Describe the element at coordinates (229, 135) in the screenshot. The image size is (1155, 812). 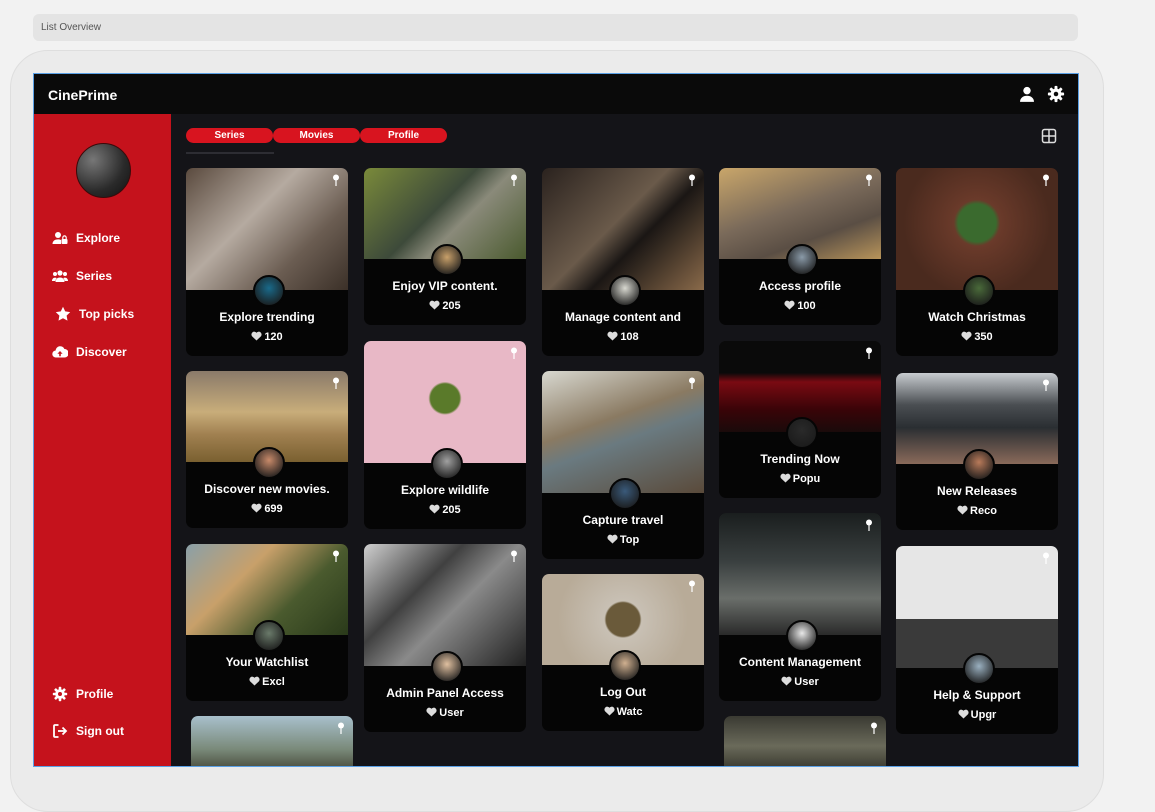
I see `tab-series: Series` at that location.